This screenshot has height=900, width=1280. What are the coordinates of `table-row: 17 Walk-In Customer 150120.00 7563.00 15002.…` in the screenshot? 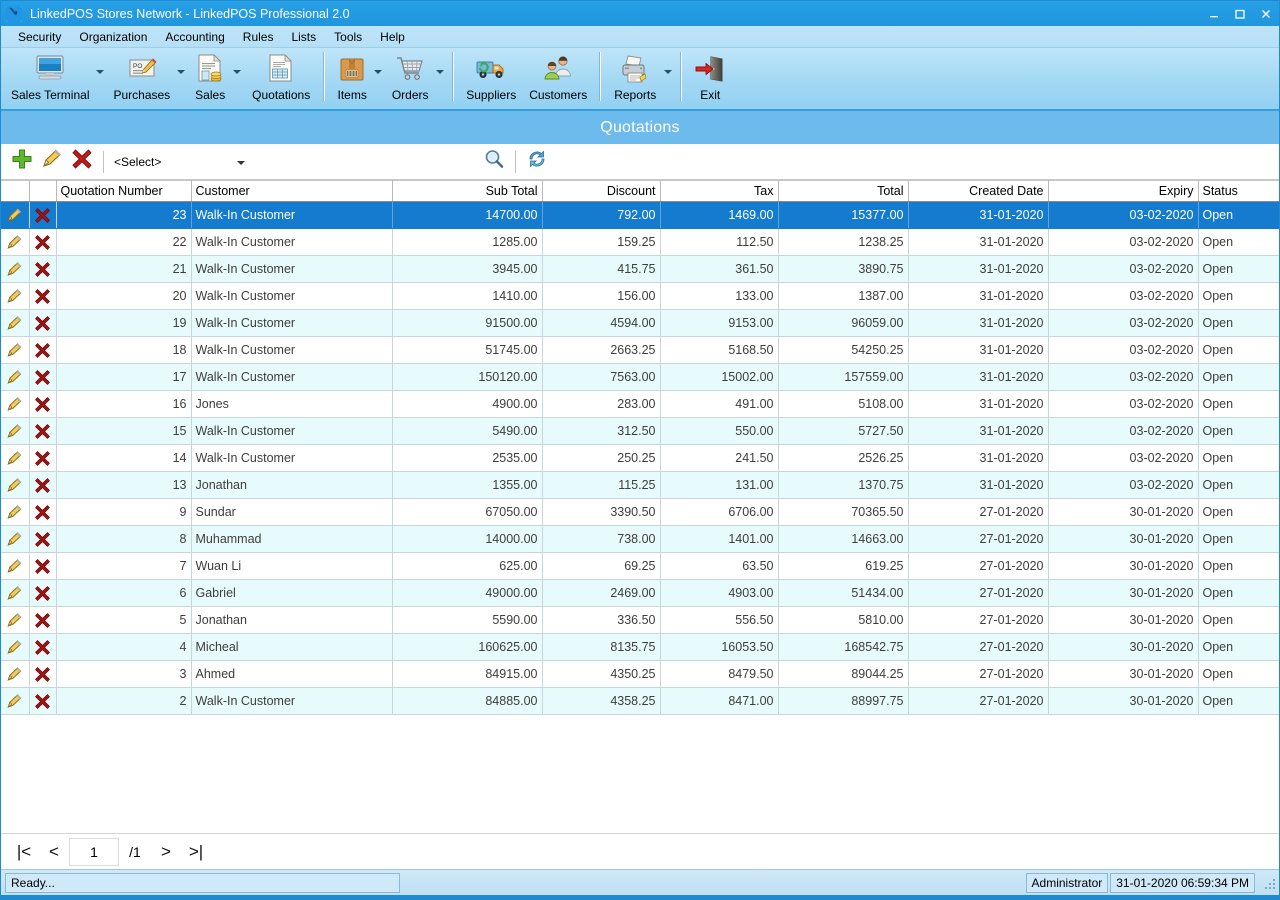 It's located at (640, 377).